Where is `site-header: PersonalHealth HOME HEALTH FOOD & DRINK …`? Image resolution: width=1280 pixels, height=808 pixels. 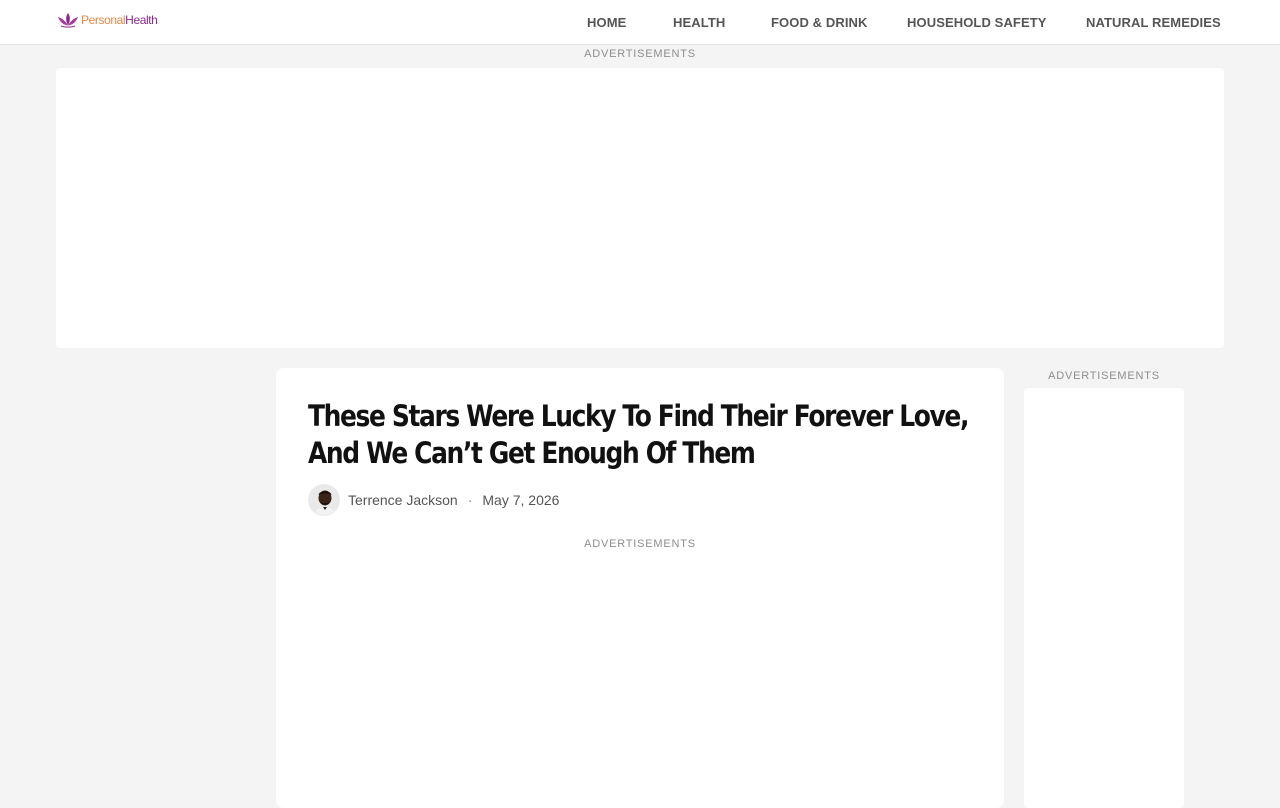
site-header: PersonalHealth HOME HEALTH FOOD & DRINK … is located at coordinates (640, 22).